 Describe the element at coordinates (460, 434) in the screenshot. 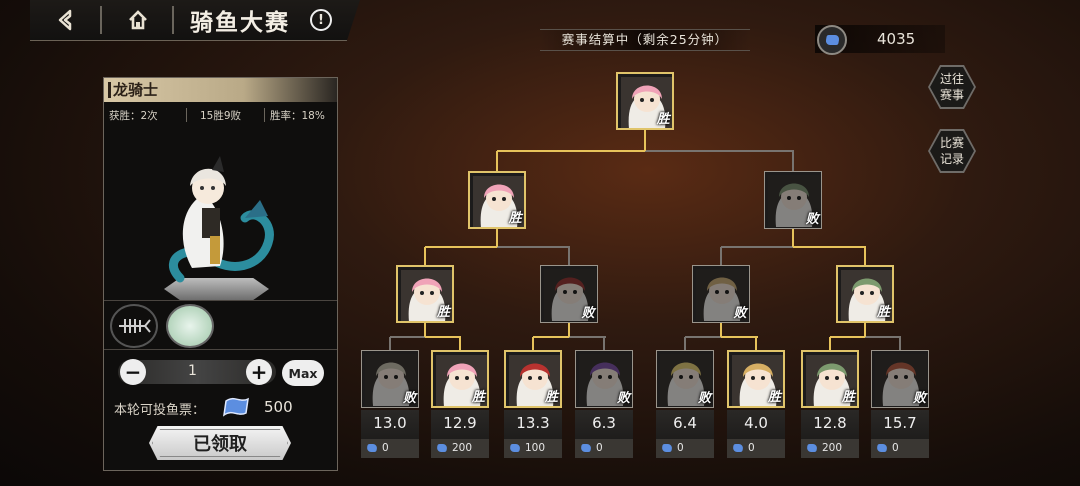

I see `odds-box: 12.9 200` at that location.